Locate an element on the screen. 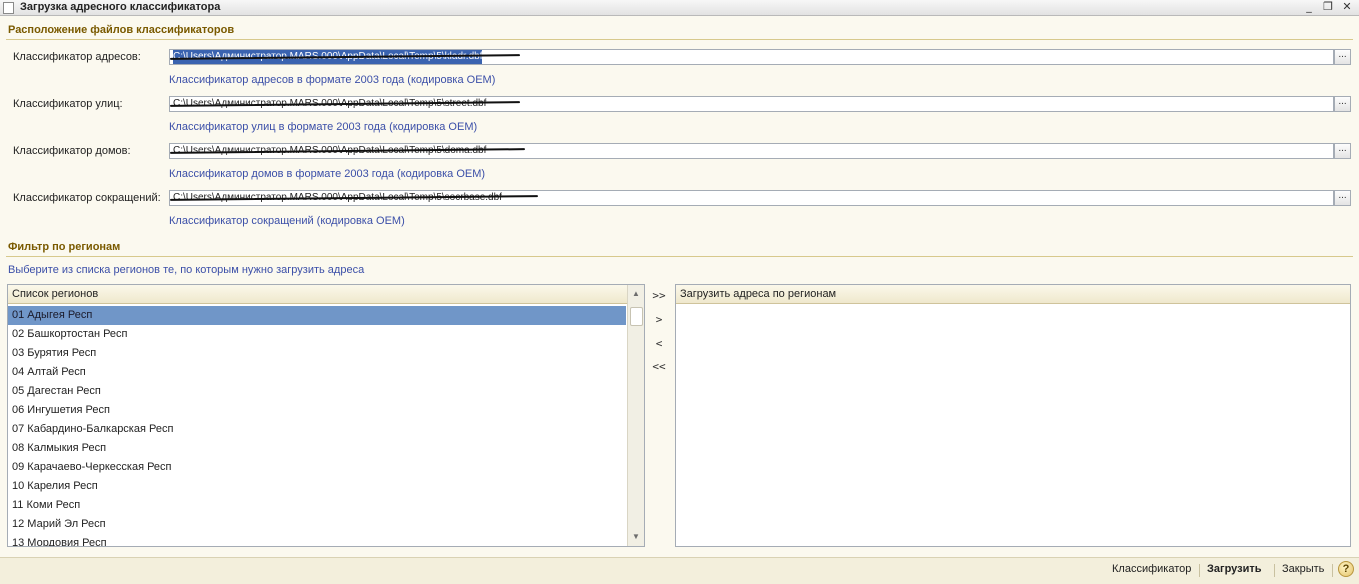 This screenshot has width=1359, height=584. add-all-button: >> is located at coordinates (659, 296).